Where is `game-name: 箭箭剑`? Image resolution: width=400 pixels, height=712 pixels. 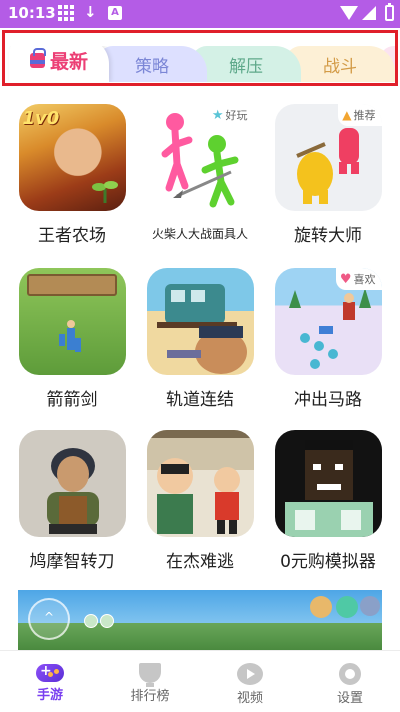
game-name: 箭箭剑 is located at coordinates (72, 400).